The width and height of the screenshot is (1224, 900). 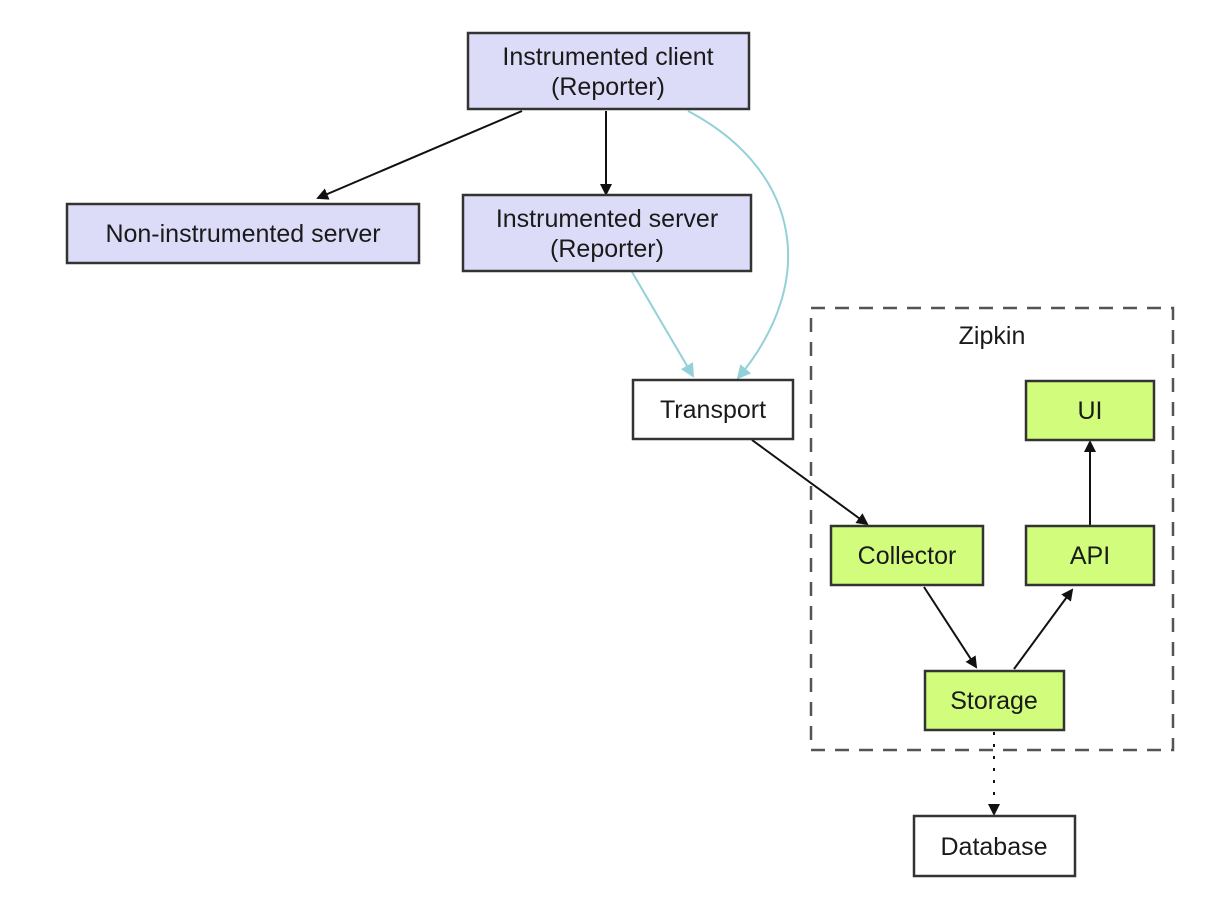 I want to click on node-transport: Transport, so click(x=713, y=409).